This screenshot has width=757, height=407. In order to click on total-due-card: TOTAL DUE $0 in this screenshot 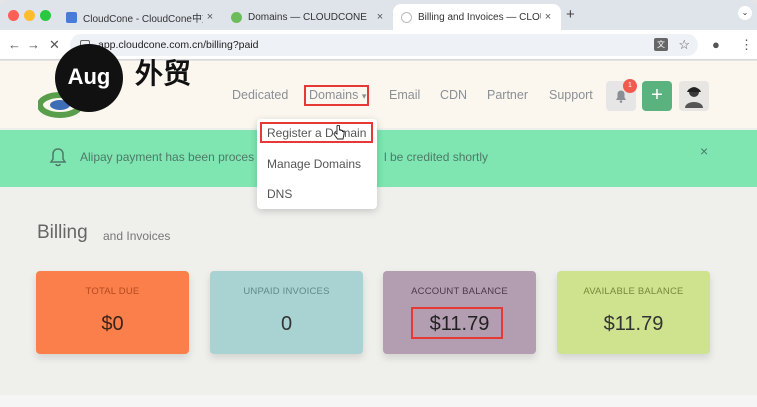, I will do `click(112, 312)`.